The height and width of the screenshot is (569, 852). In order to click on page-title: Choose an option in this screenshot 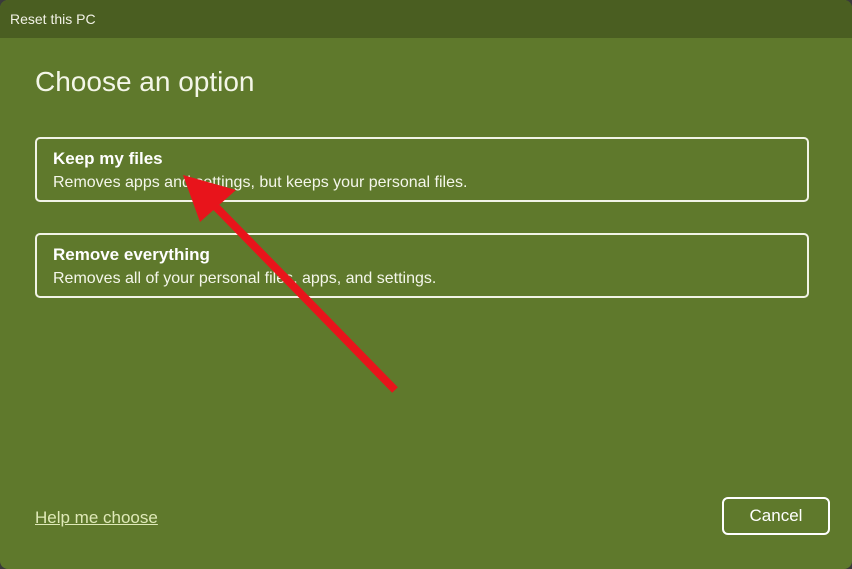, I will do `click(145, 81)`.